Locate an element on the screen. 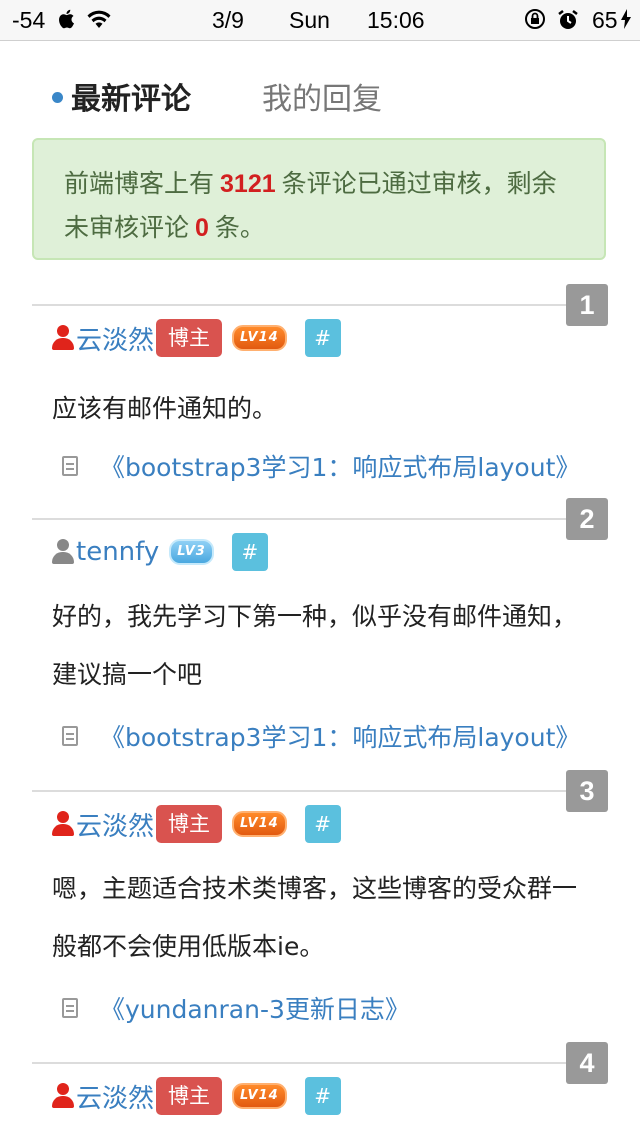 The image size is (640, 1136). username-link: tennfy is located at coordinates (117, 552).